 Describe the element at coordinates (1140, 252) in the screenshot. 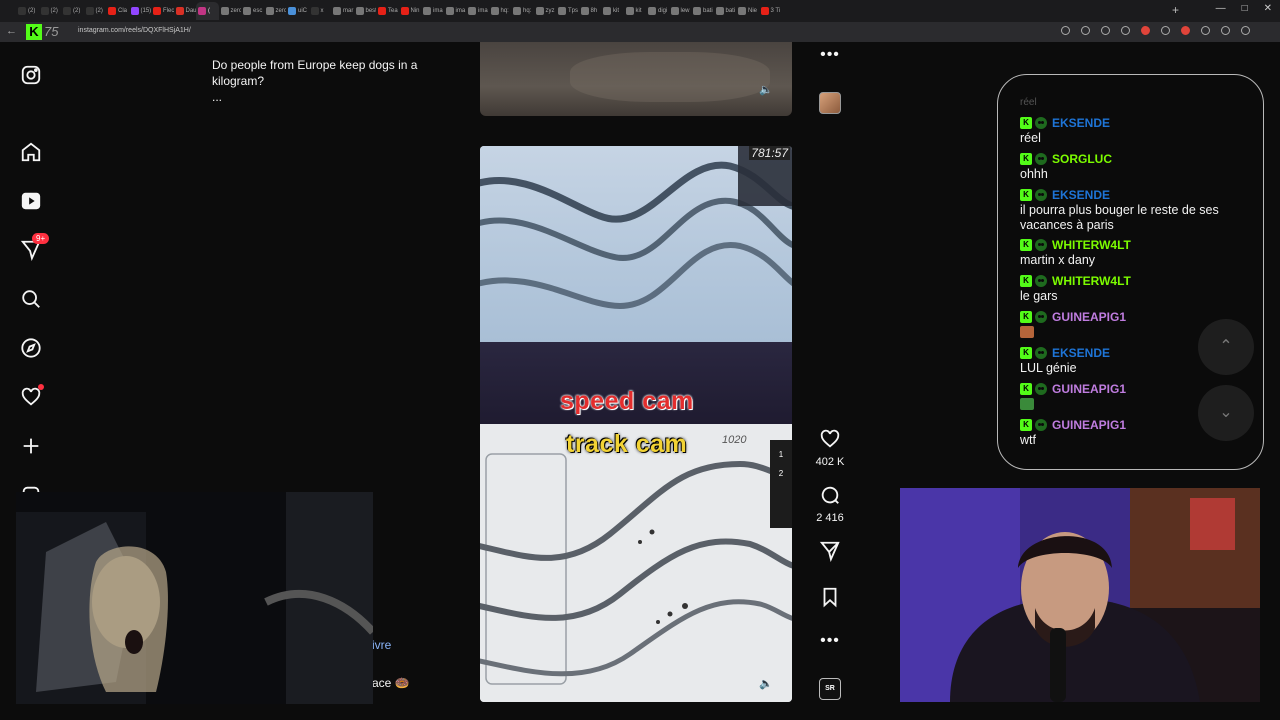

I see `chat-message: K WHITERW4LT martin x dany` at that location.